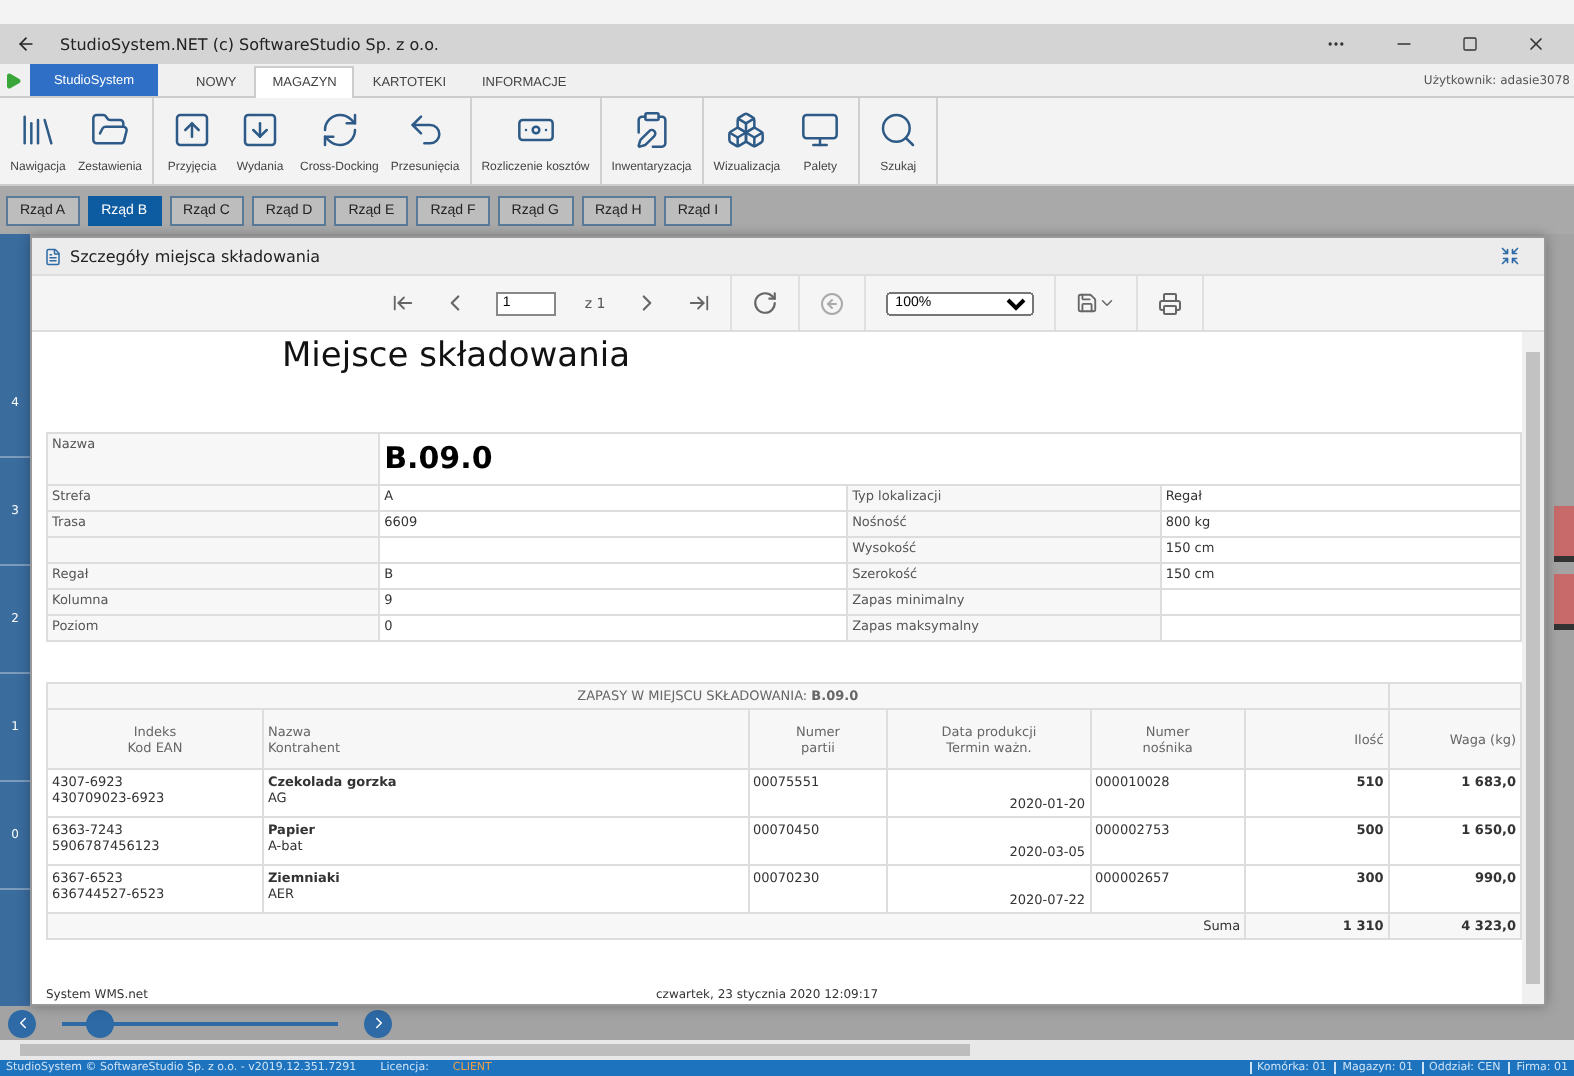 This screenshot has height=1076, width=1574. I want to click on refresh-icon, so click(764, 303).